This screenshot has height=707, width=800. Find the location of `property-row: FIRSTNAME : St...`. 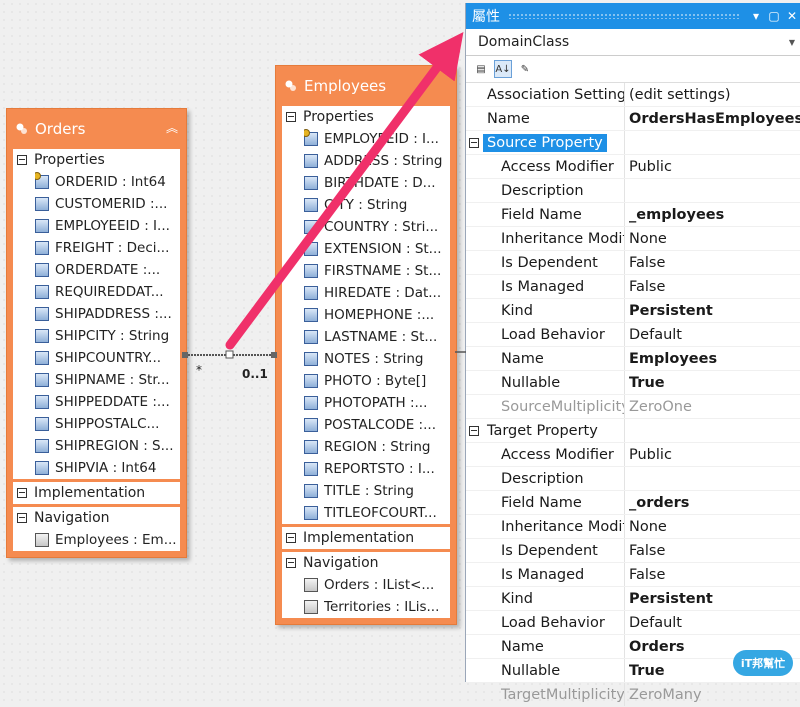

property-row: FIRSTNAME : St... is located at coordinates (377, 271).